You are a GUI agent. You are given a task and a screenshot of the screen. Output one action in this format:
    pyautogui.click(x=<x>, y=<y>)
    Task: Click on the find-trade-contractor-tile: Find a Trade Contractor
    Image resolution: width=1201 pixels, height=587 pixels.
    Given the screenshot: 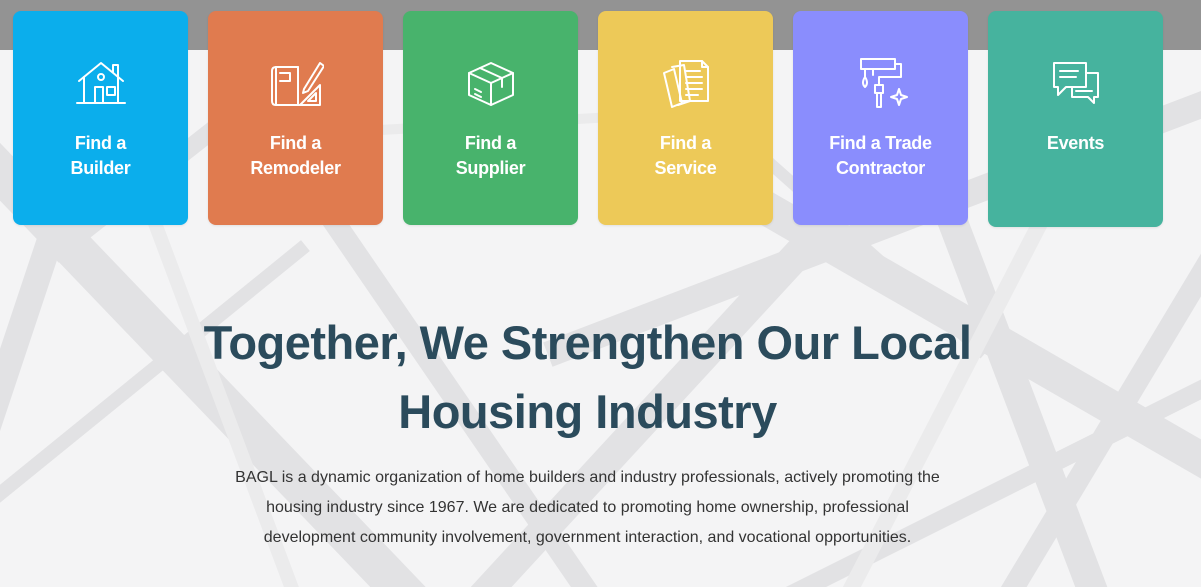 What is the action you would take?
    pyautogui.click(x=880, y=118)
    